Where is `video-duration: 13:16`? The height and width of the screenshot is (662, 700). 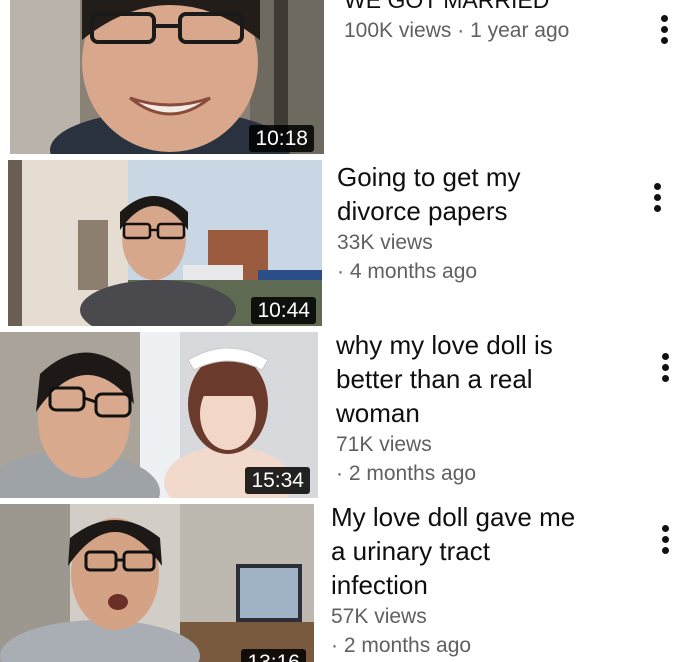 video-duration: 13:16 is located at coordinates (273, 655).